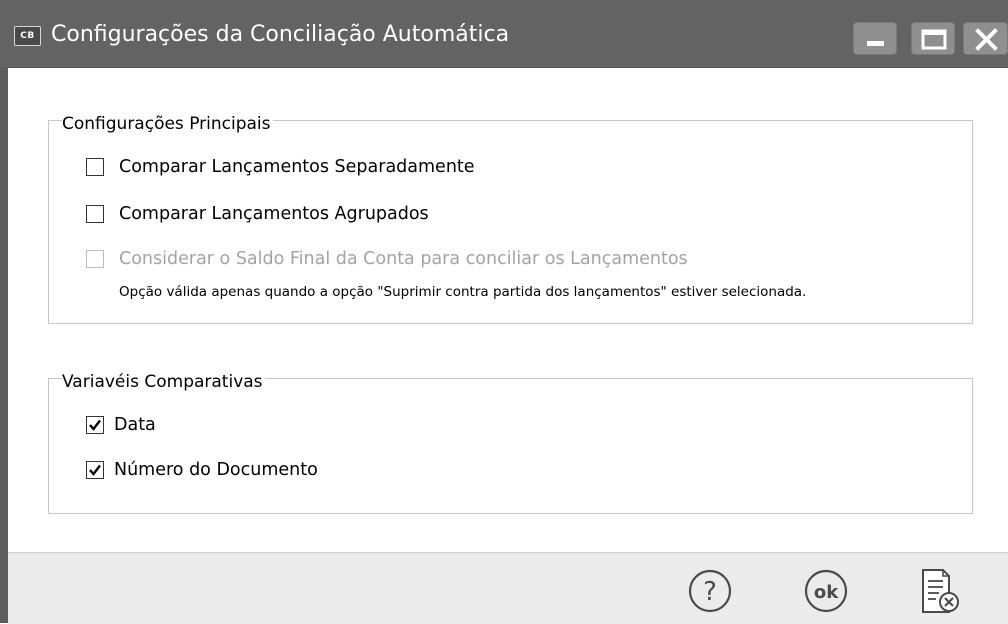 This screenshot has width=1008, height=624. What do you see at coordinates (297, 167) in the screenshot?
I see `option-label: Comparar Lançamentos Separadamente` at bounding box center [297, 167].